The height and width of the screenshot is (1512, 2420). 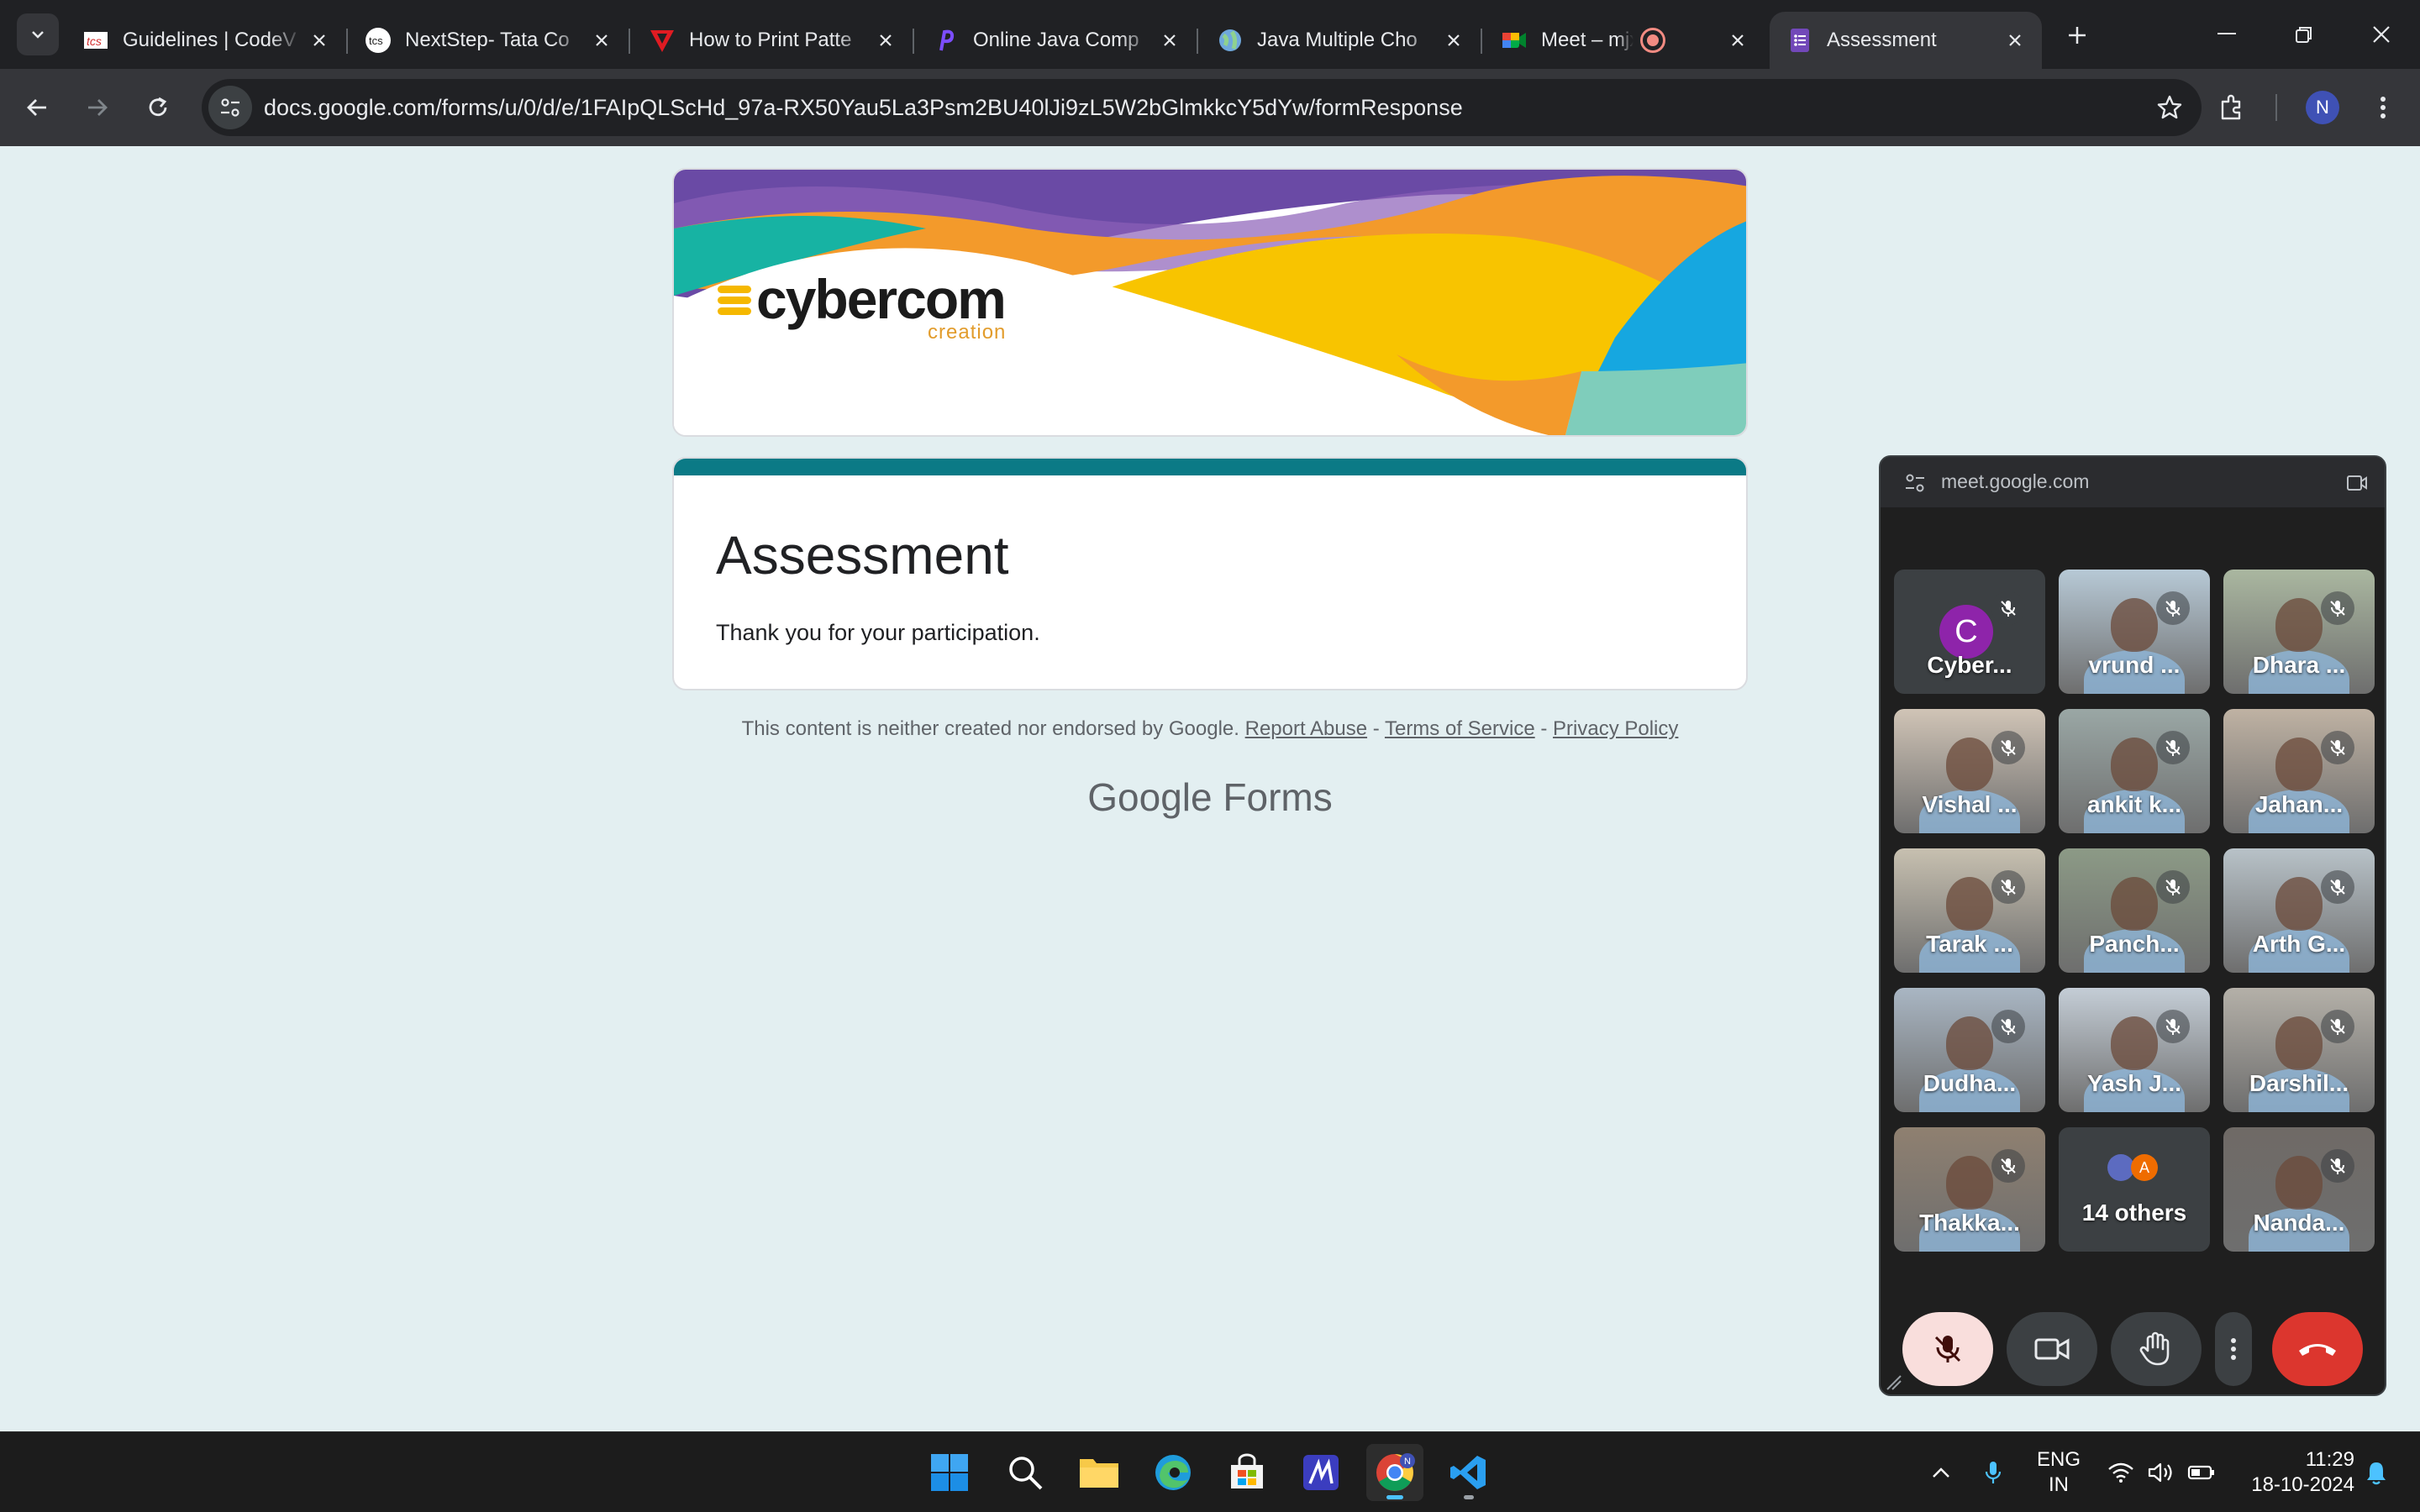 I want to click on tab-nextstep: tcs NextStep- Tata Co, so click(x=489, y=40).